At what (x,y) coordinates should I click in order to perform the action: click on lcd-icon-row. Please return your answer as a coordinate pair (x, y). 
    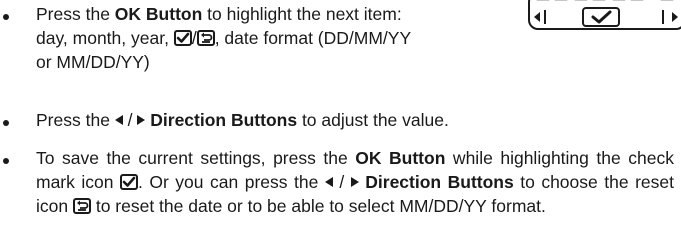
    Looking at the image, I should click on (605, 17).